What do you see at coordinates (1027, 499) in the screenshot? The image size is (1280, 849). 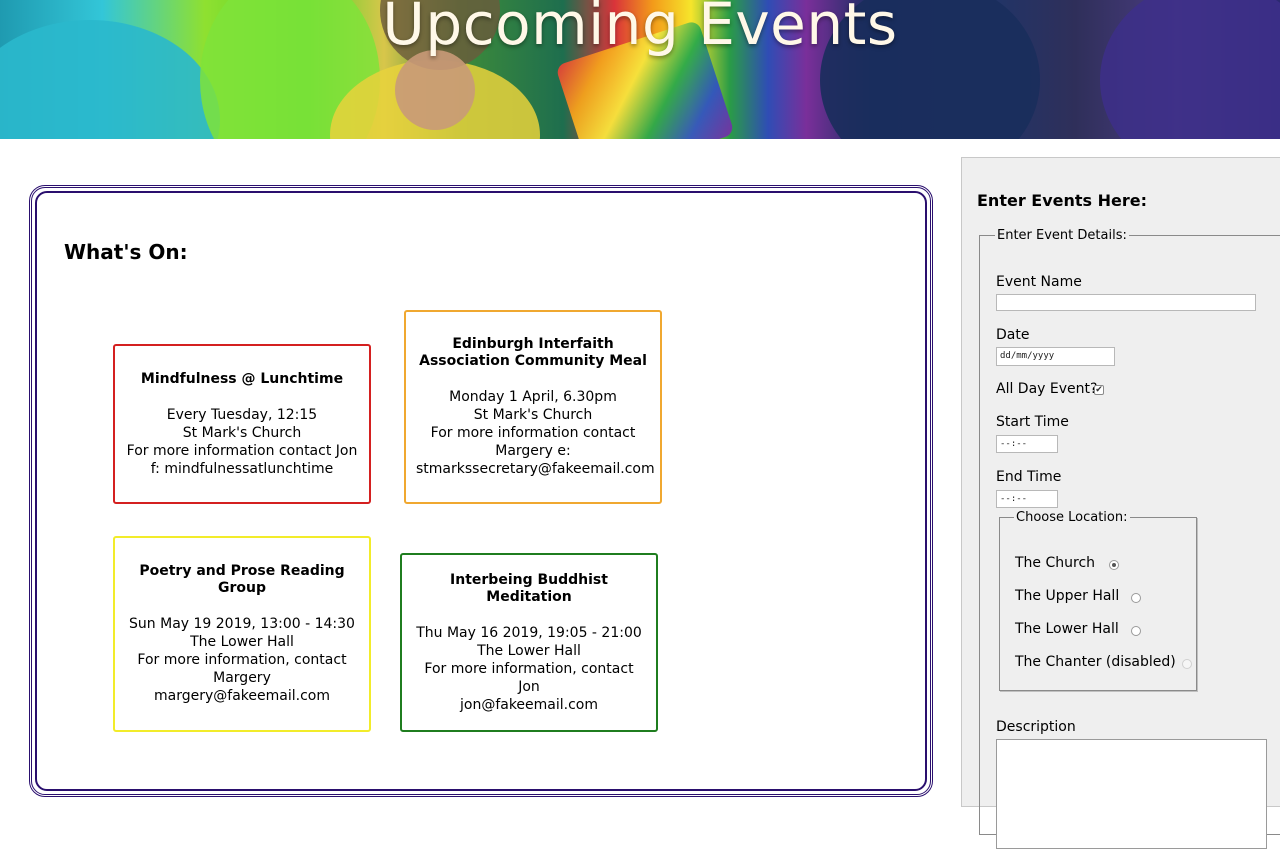 I see `end-time-input: --:--` at bounding box center [1027, 499].